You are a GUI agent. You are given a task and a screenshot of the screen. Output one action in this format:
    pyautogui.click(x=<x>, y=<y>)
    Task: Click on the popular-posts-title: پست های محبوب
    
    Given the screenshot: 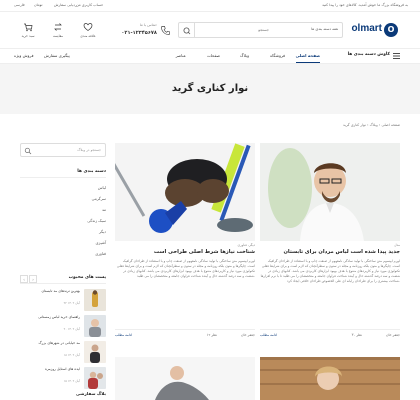 What is the action you would take?
    pyautogui.click(x=87, y=277)
    